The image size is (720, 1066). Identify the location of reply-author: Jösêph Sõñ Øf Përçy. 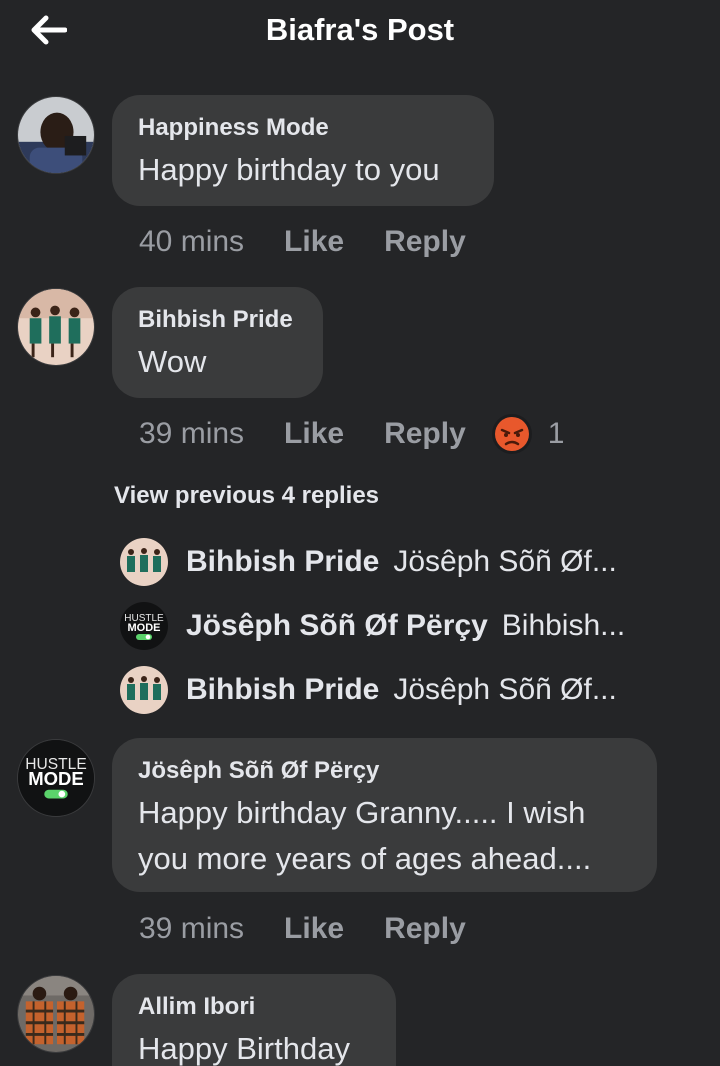
(337, 625).